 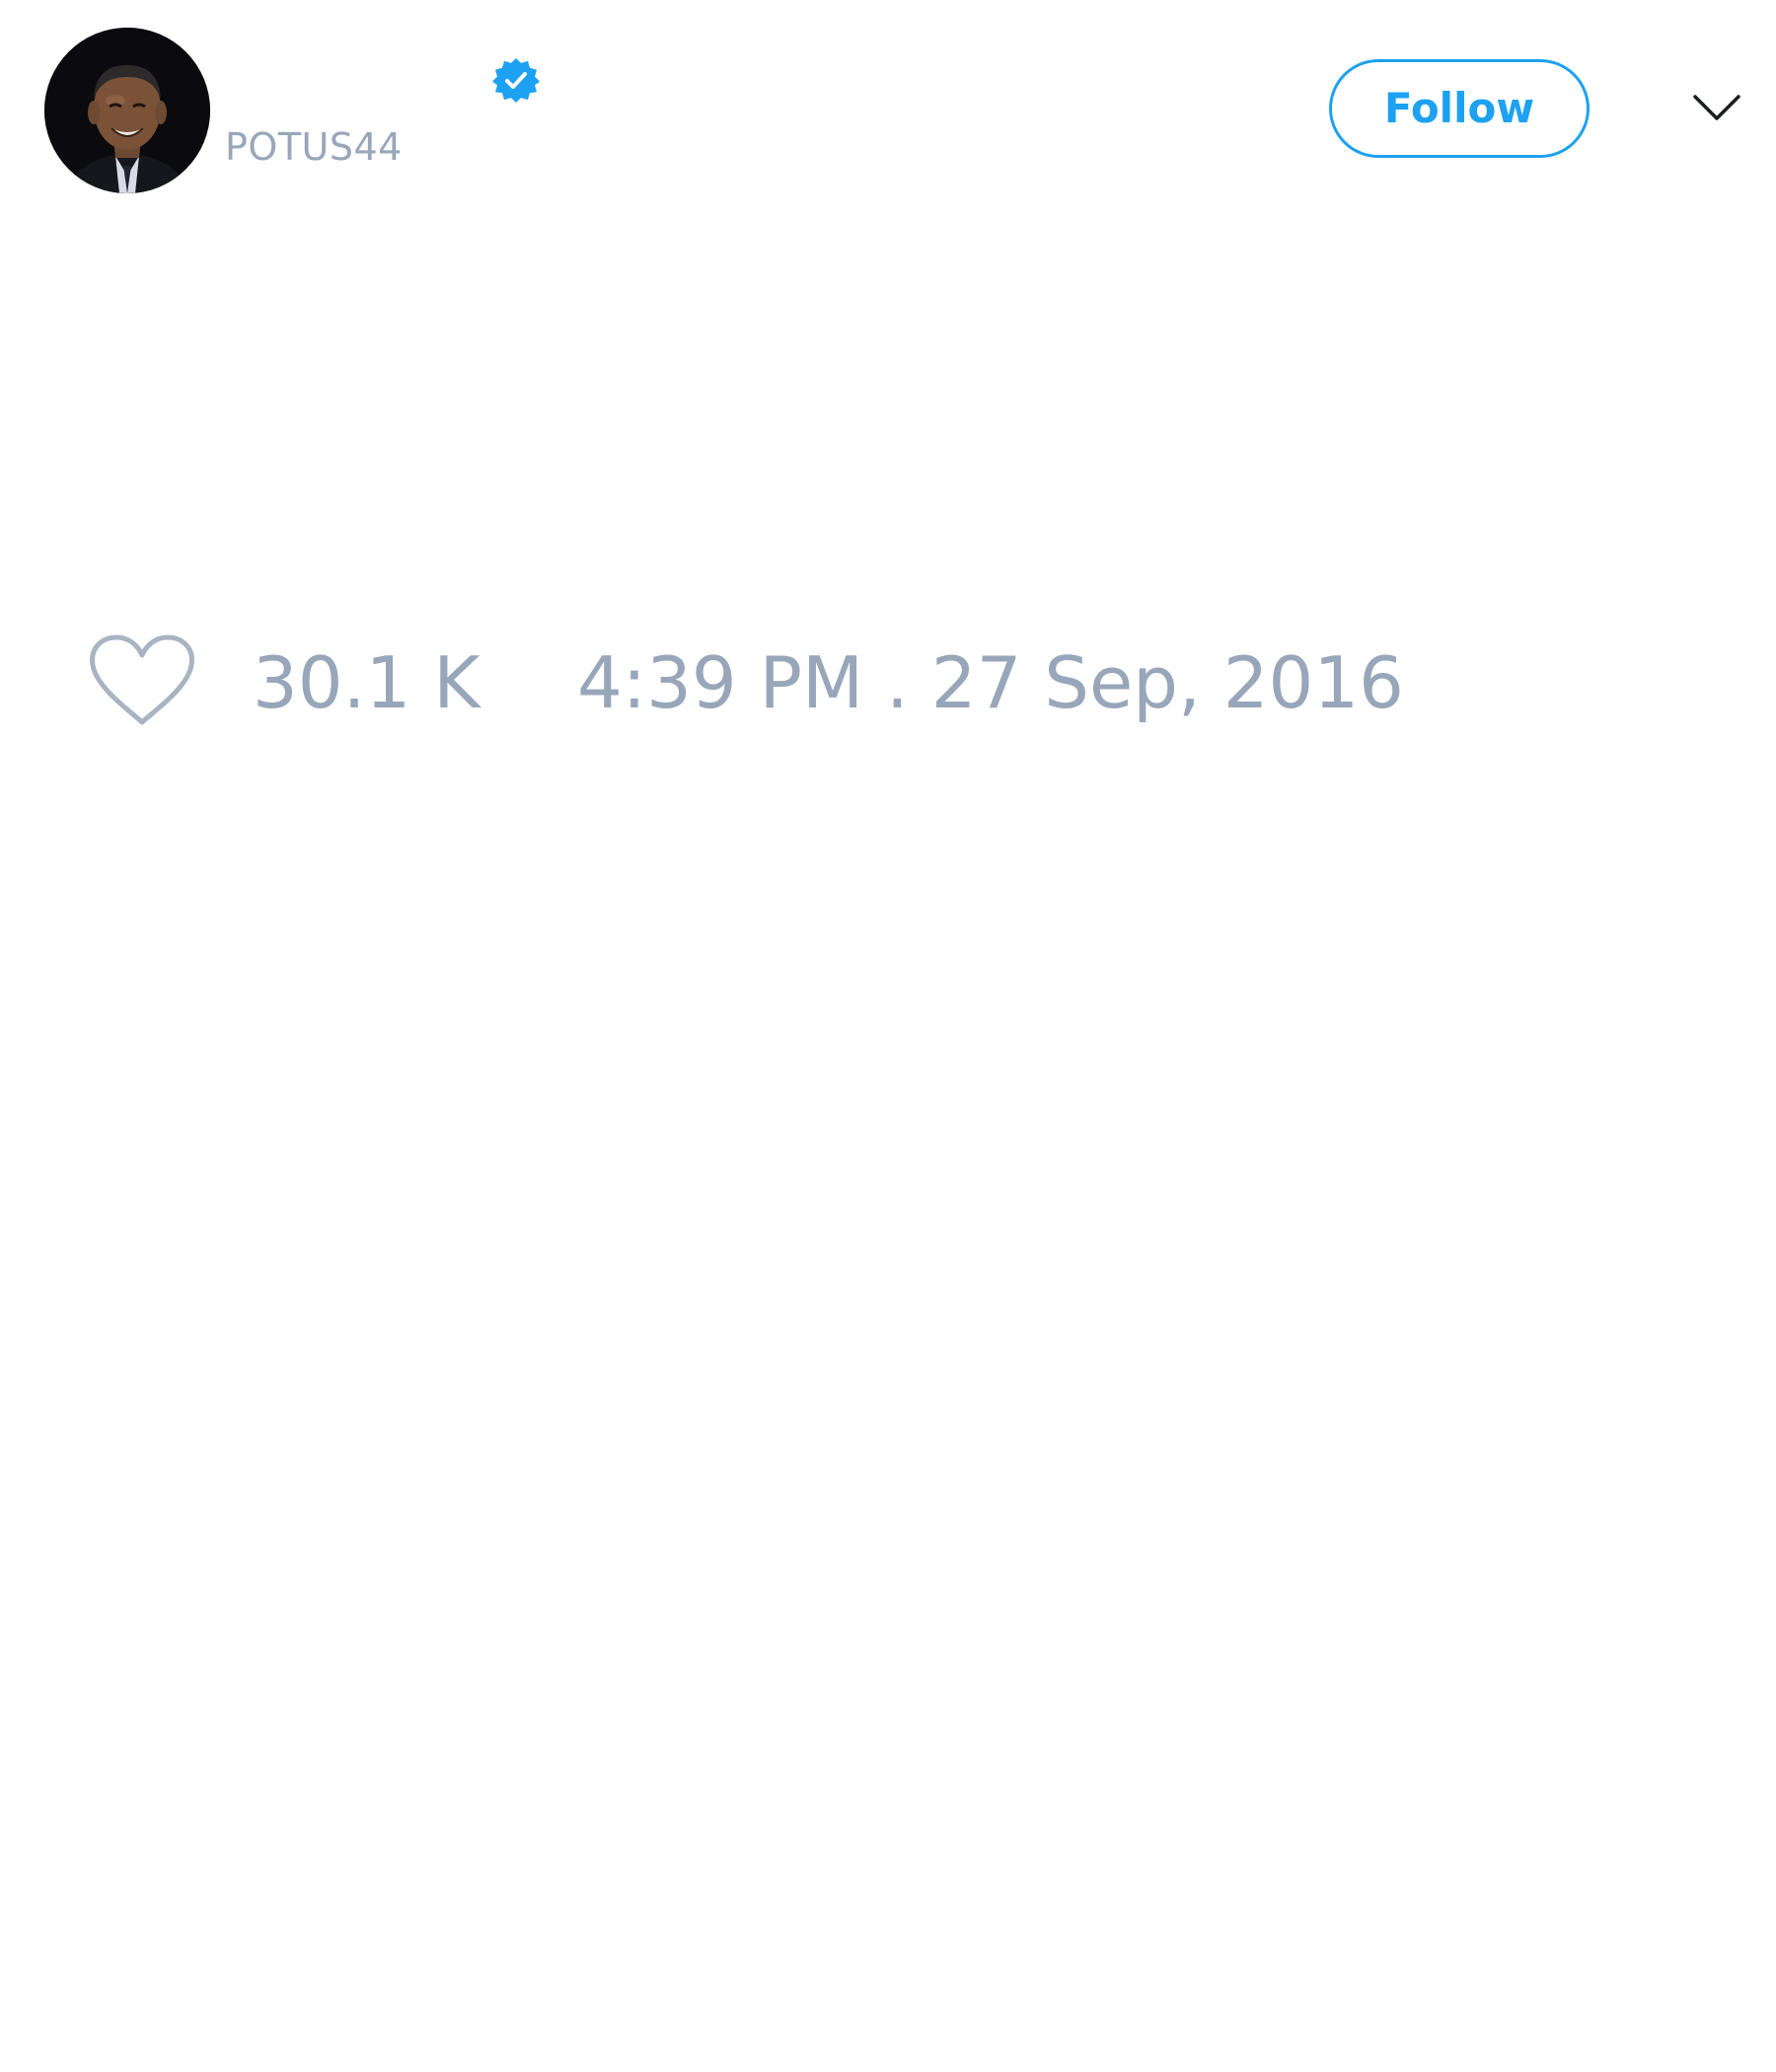 I want to click on chevron-down-icon, so click(x=1717, y=109).